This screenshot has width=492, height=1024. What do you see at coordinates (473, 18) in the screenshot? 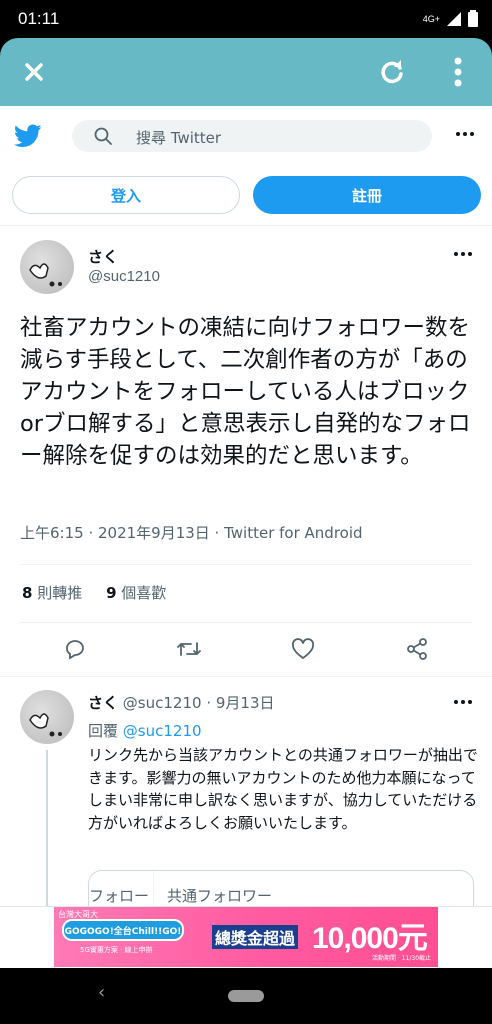
I see `battery-icon` at bounding box center [473, 18].